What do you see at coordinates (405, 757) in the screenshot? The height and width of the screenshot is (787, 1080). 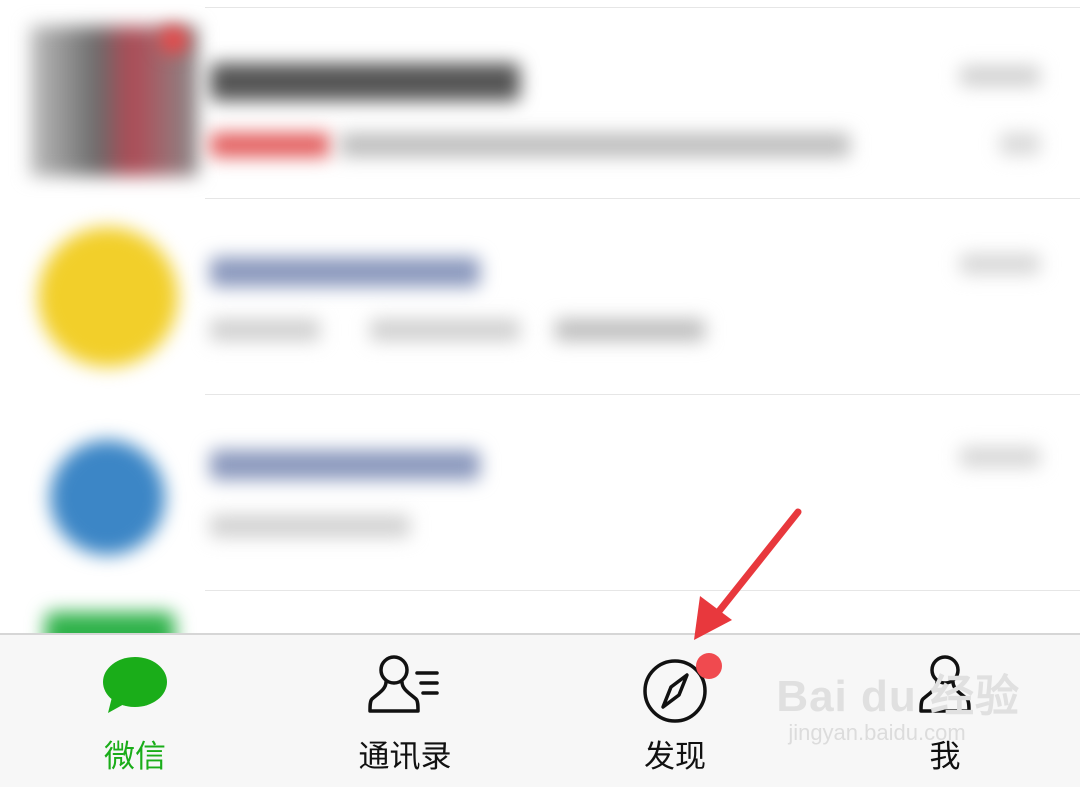 I see `tab-label: 通讯录` at bounding box center [405, 757].